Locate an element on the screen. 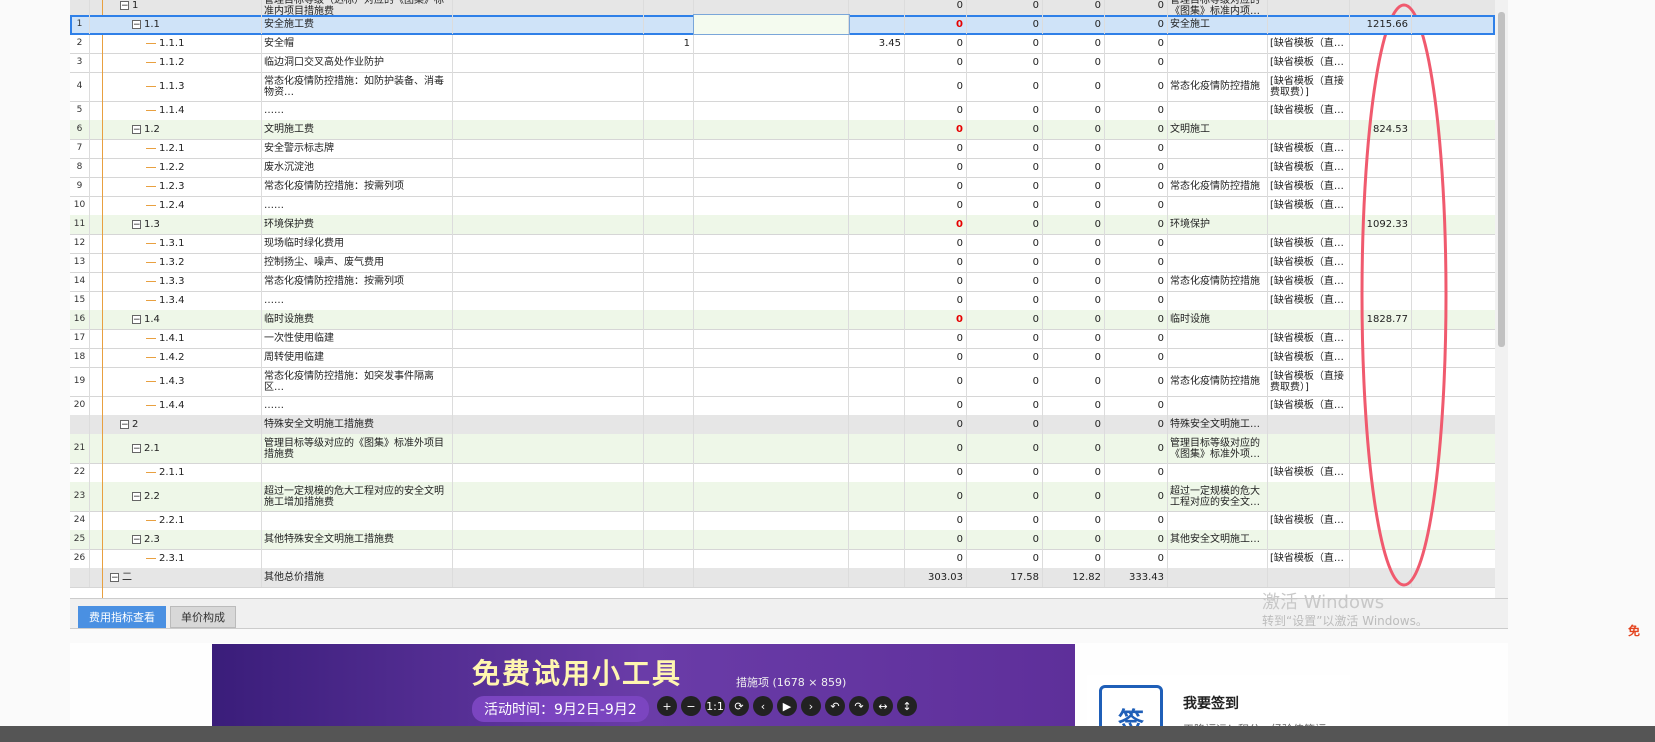 The width and height of the screenshot is (1655, 742). amount-cell: 303.03 is located at coordinates (936, 577).